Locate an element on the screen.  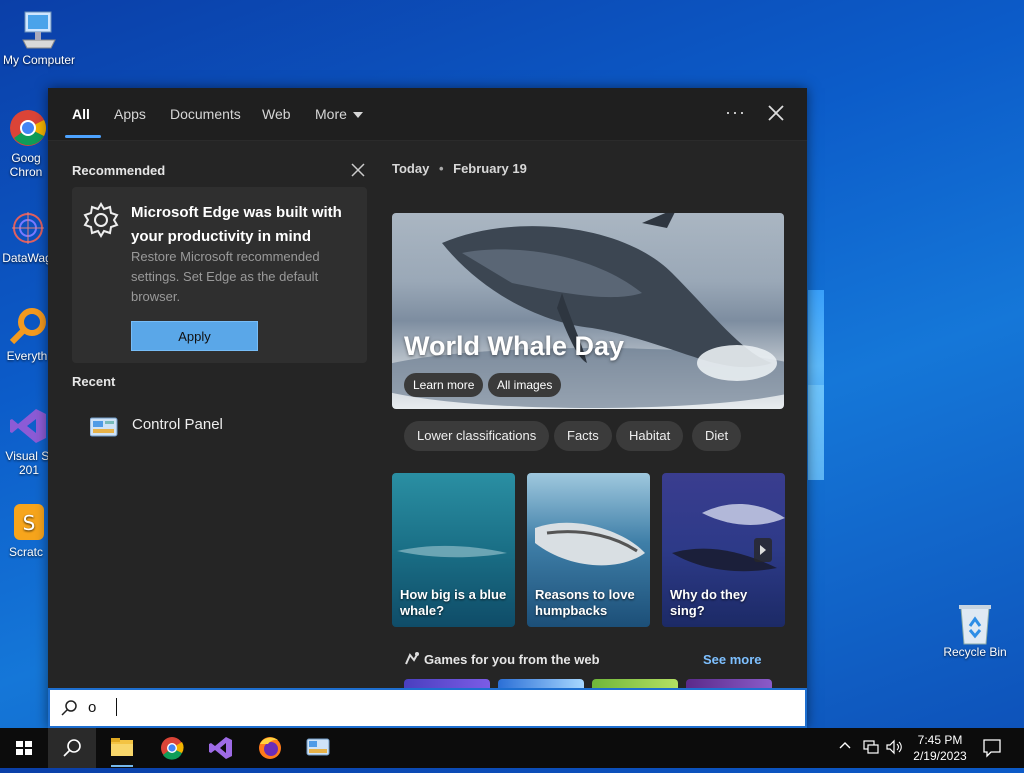
chip-diet: Diet is located at coordinates (717, 436).